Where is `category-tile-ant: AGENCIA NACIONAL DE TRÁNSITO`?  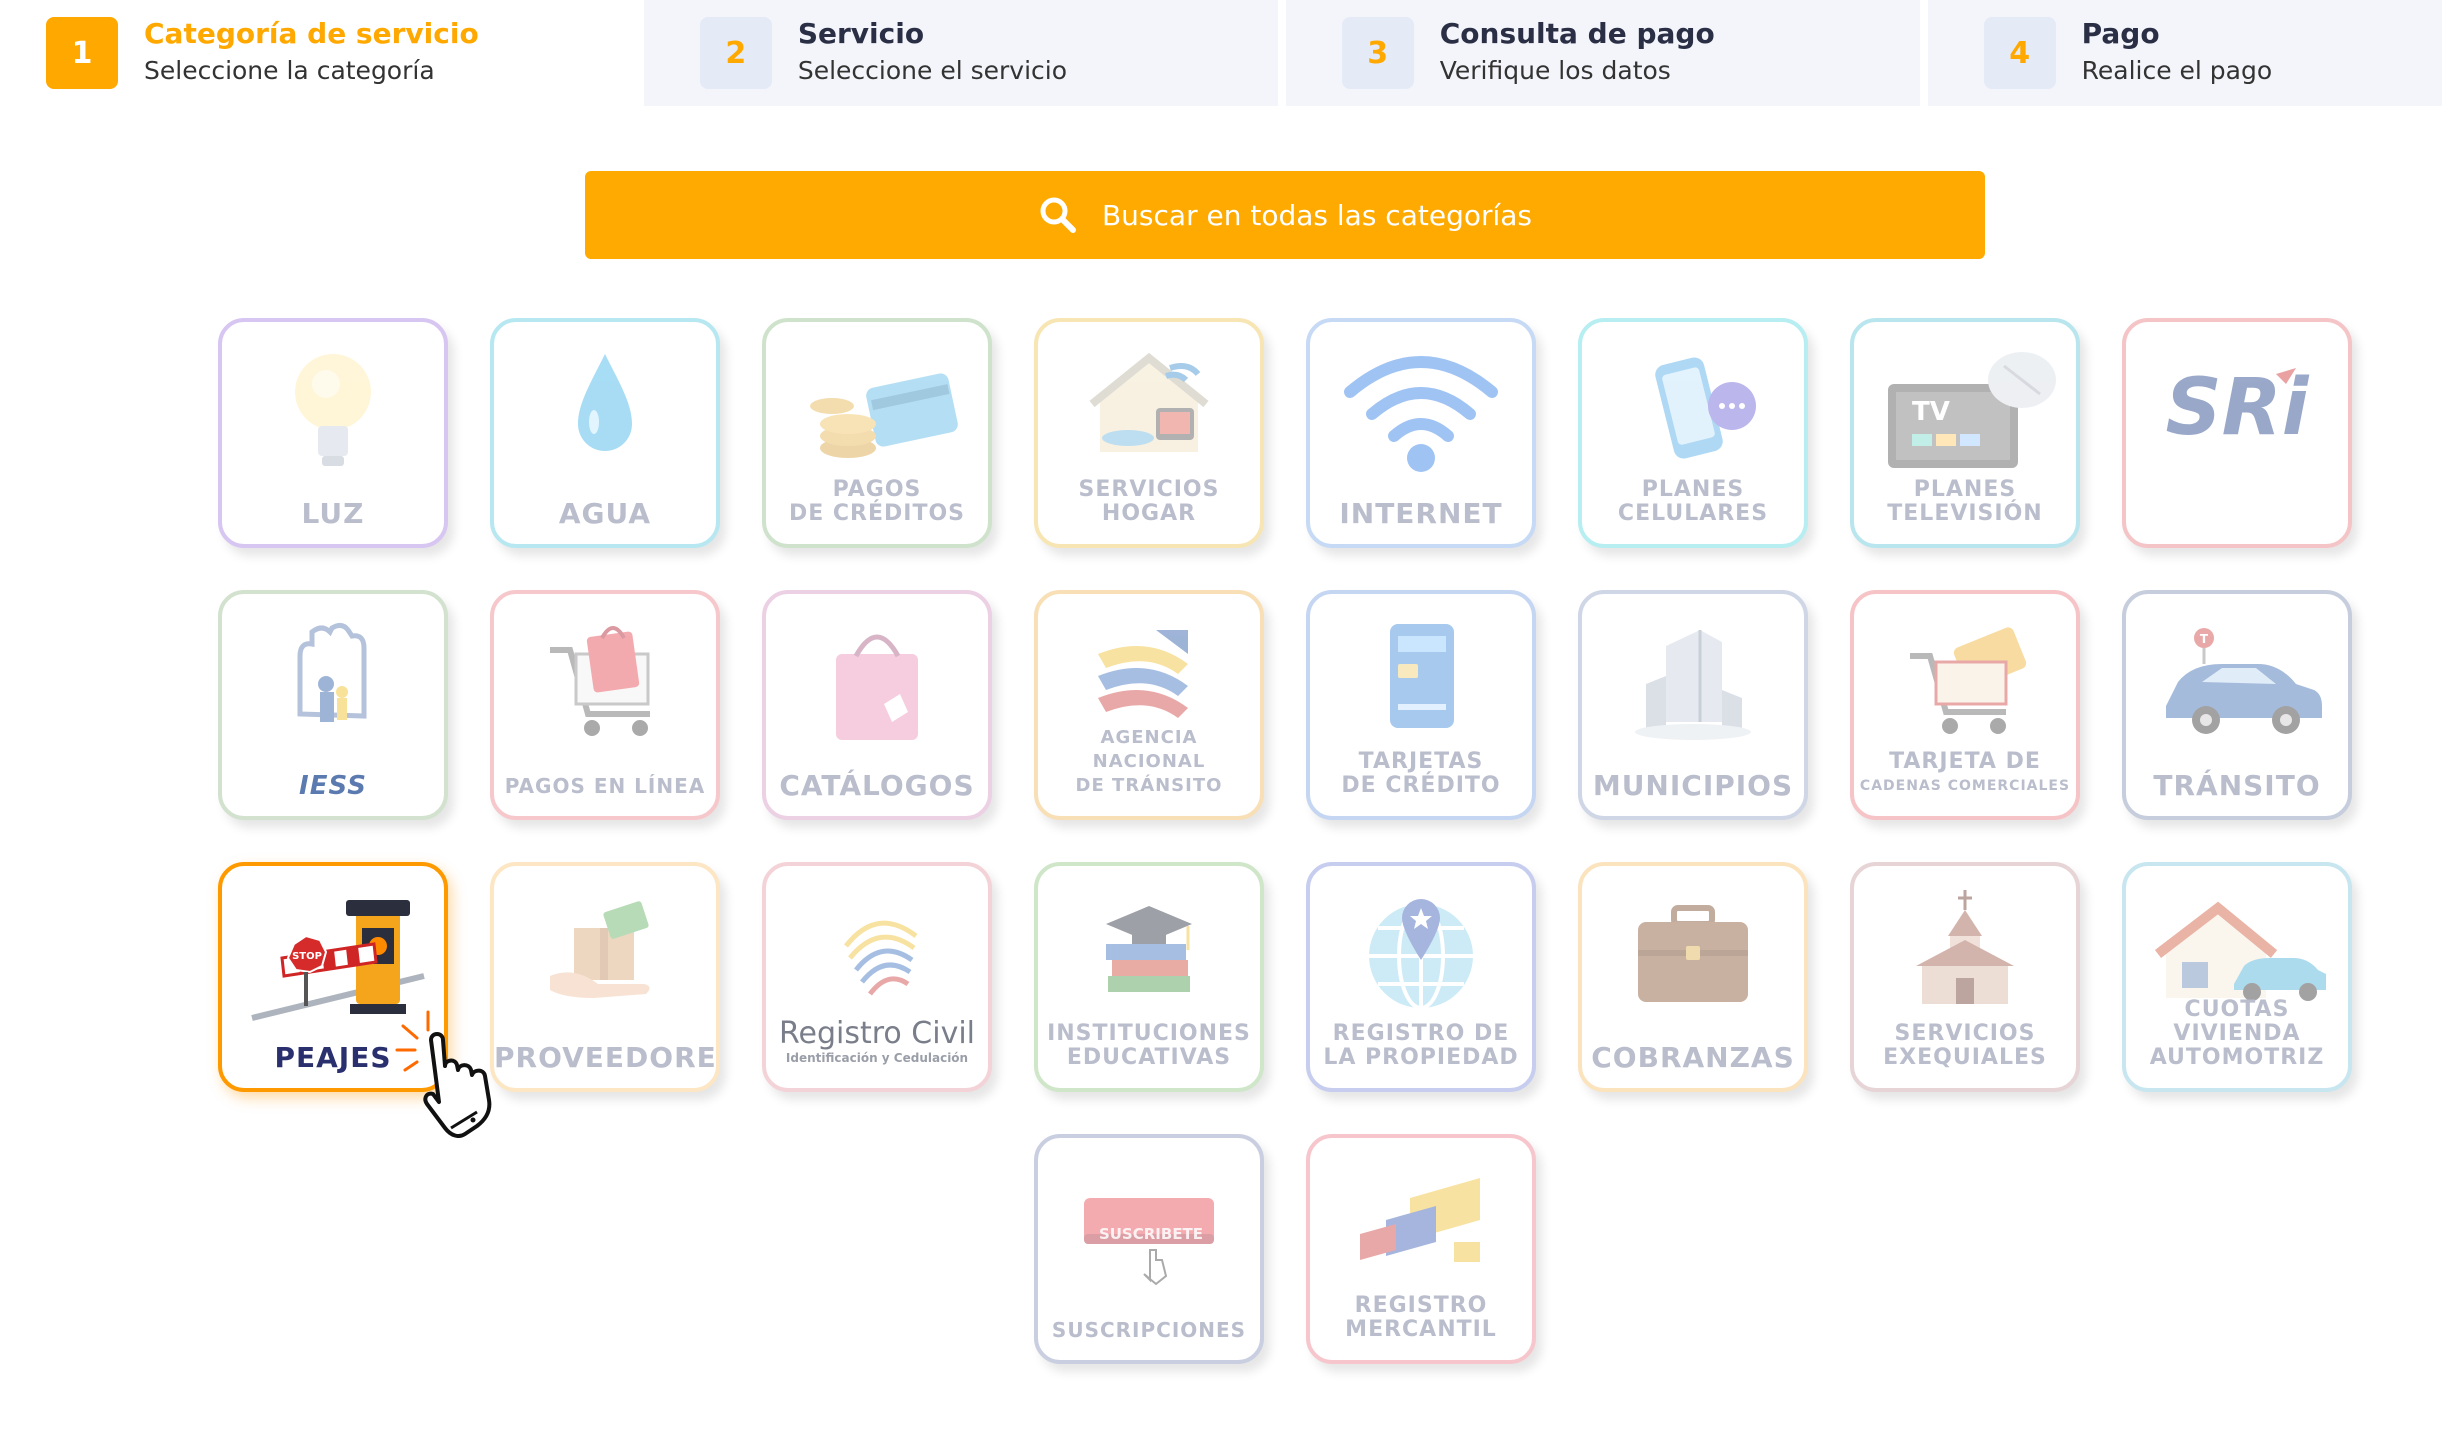
category-tile-ant: AGENCIA NACIONAL DE TRÁNSITO is located at coordinates (1149, 705).